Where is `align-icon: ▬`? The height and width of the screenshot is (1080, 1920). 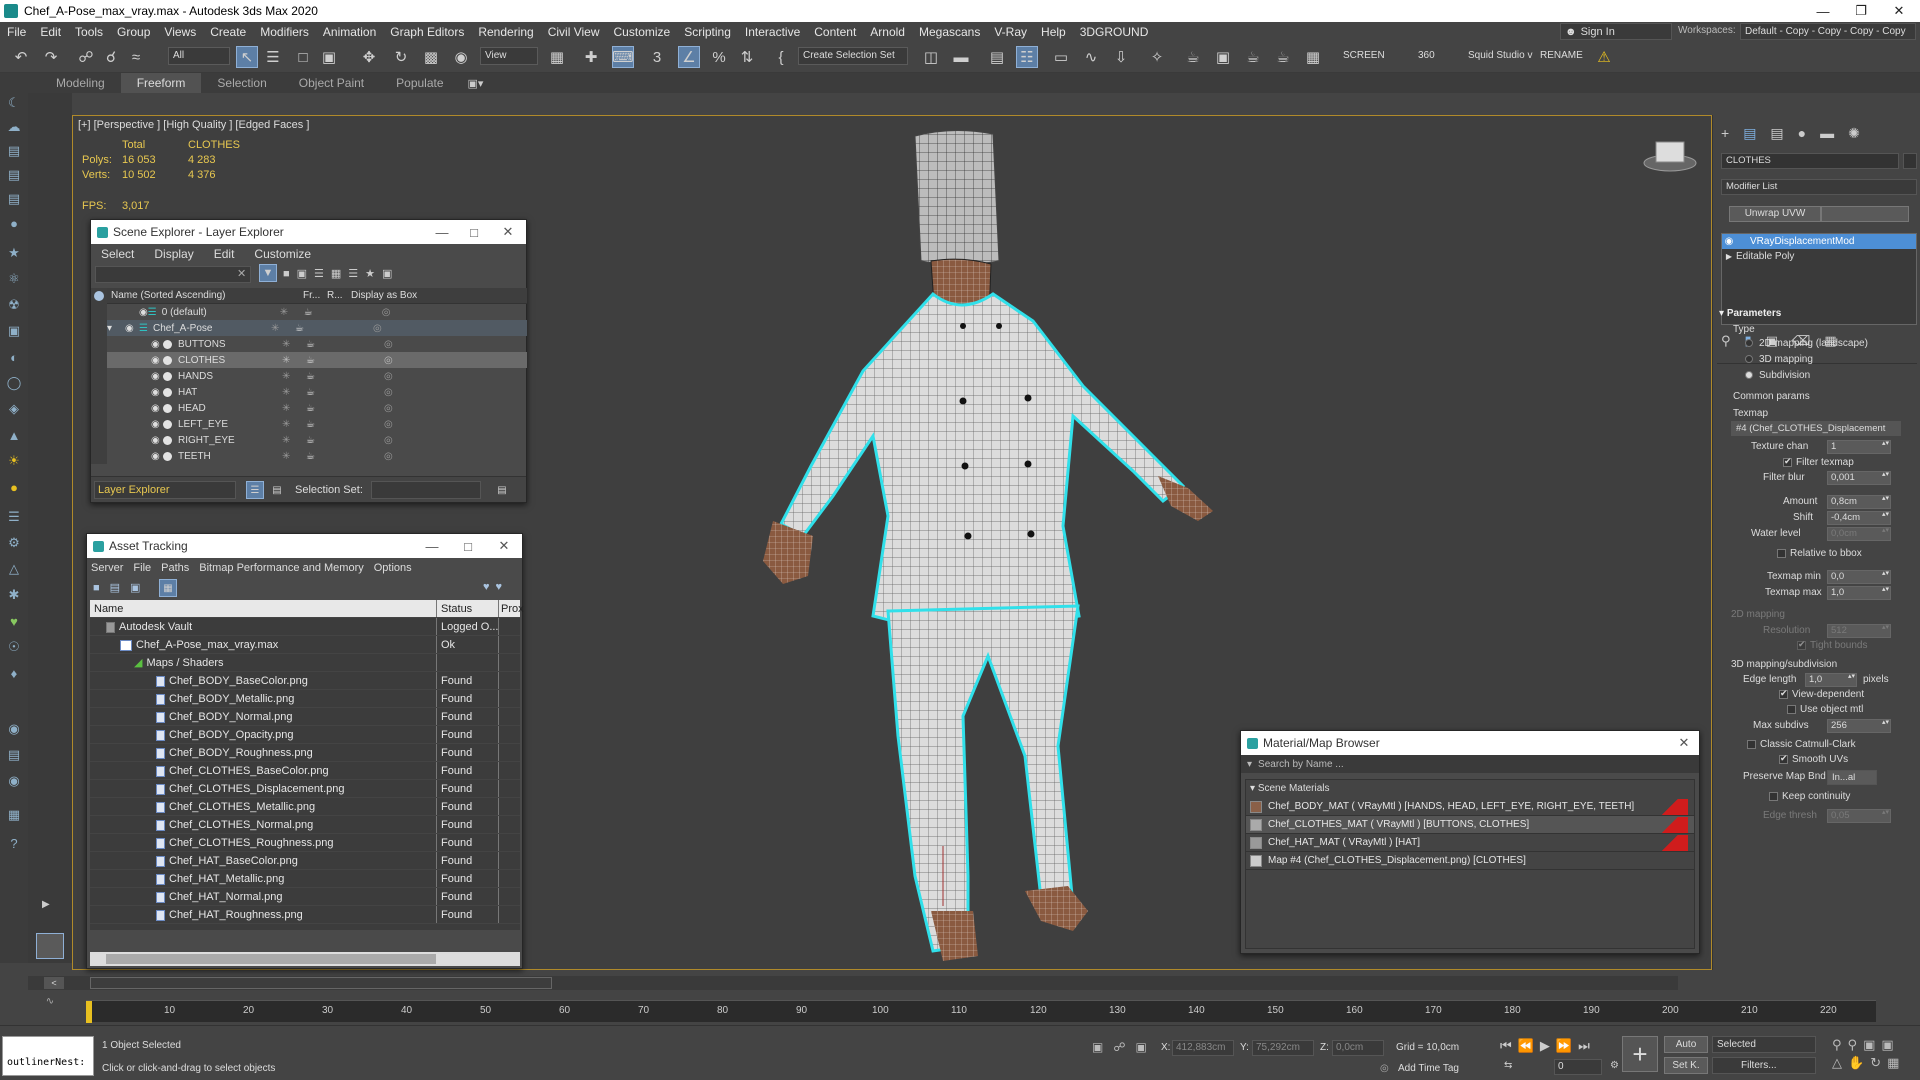
align-icon: ▬ is located at coordinates (961, 57).